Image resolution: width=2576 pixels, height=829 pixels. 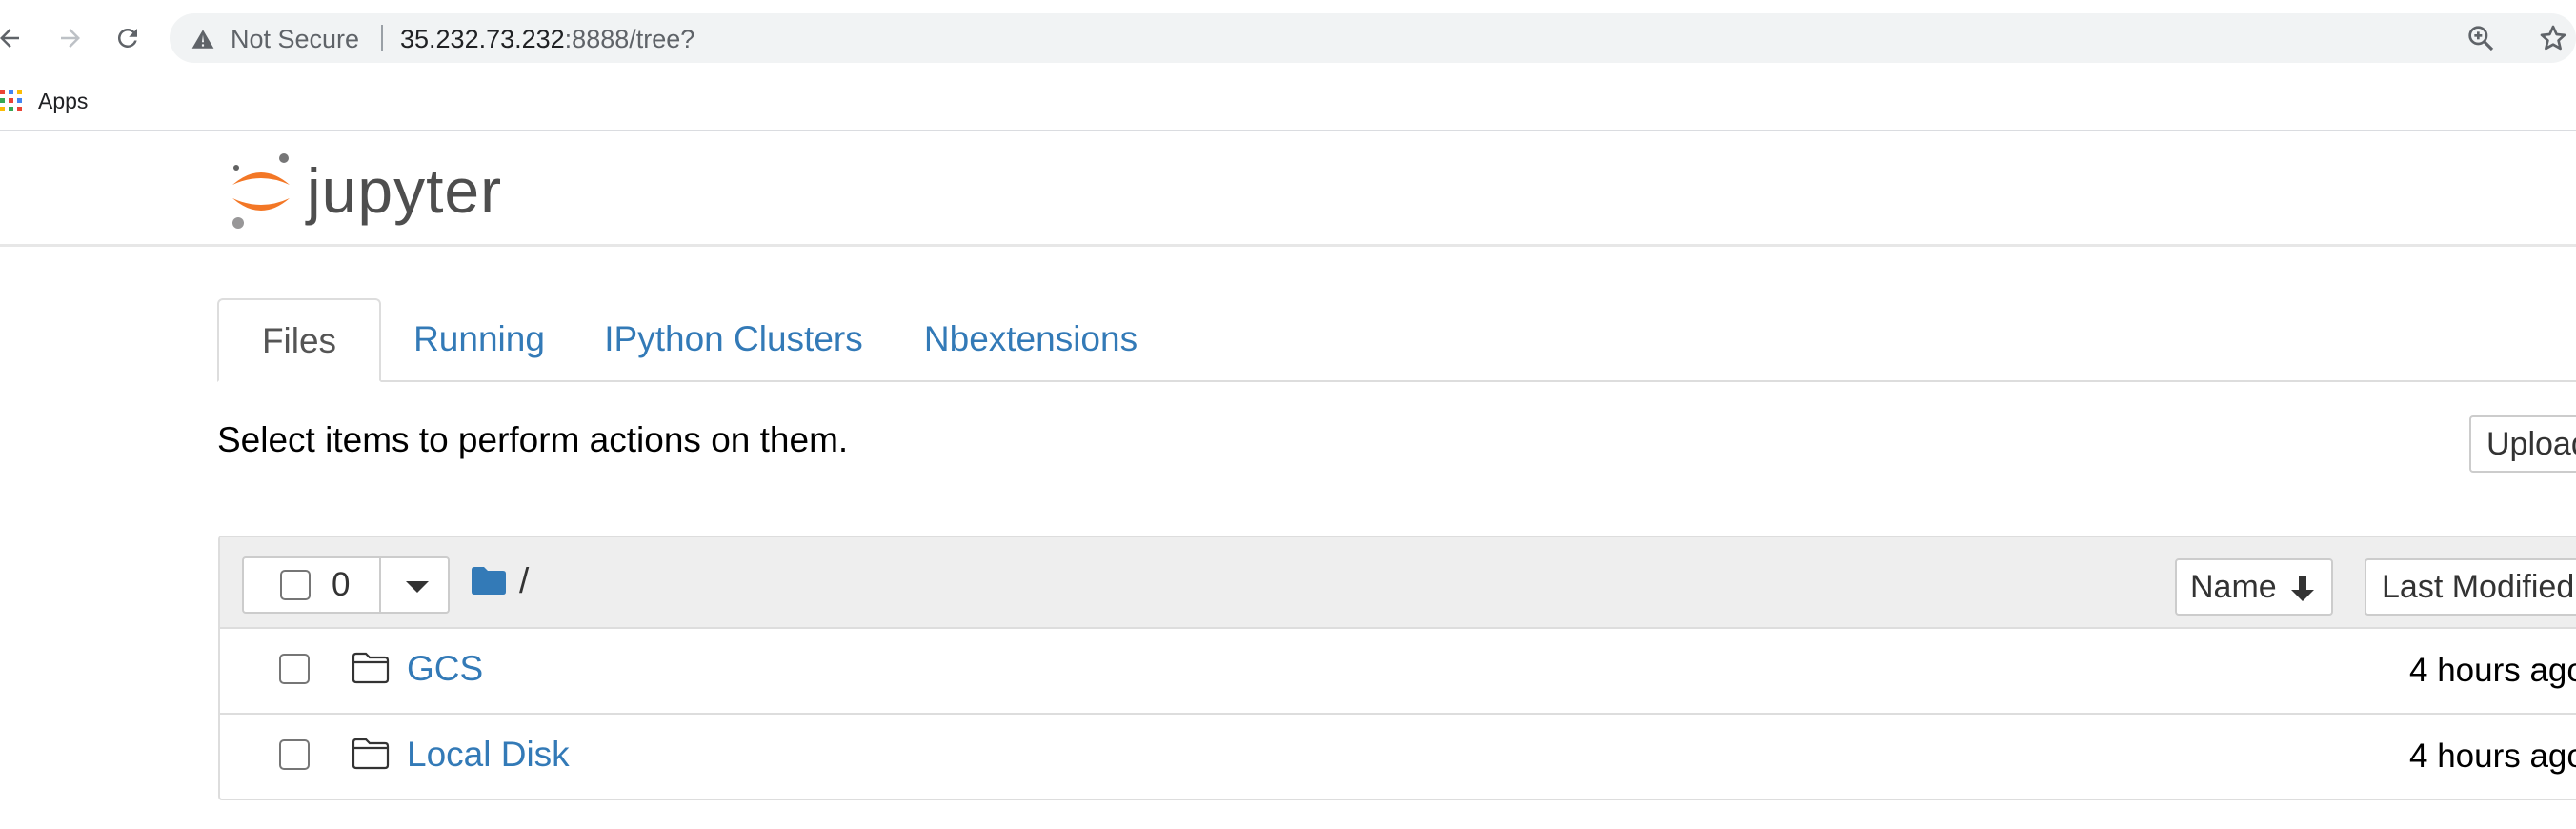 I want to click on select-all-group: 0, so click(x=346, y=585).